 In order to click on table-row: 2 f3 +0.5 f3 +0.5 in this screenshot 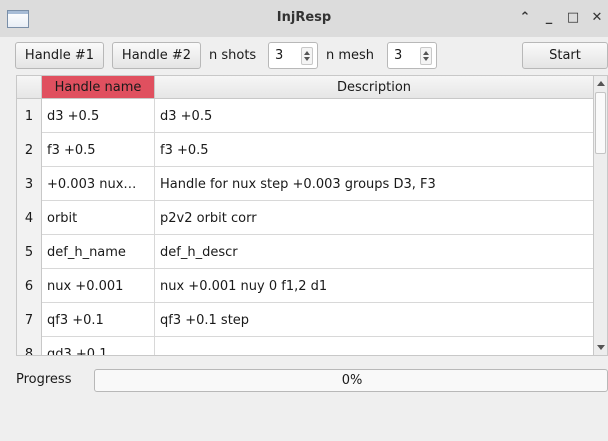, I will do `click(305, 150)`.